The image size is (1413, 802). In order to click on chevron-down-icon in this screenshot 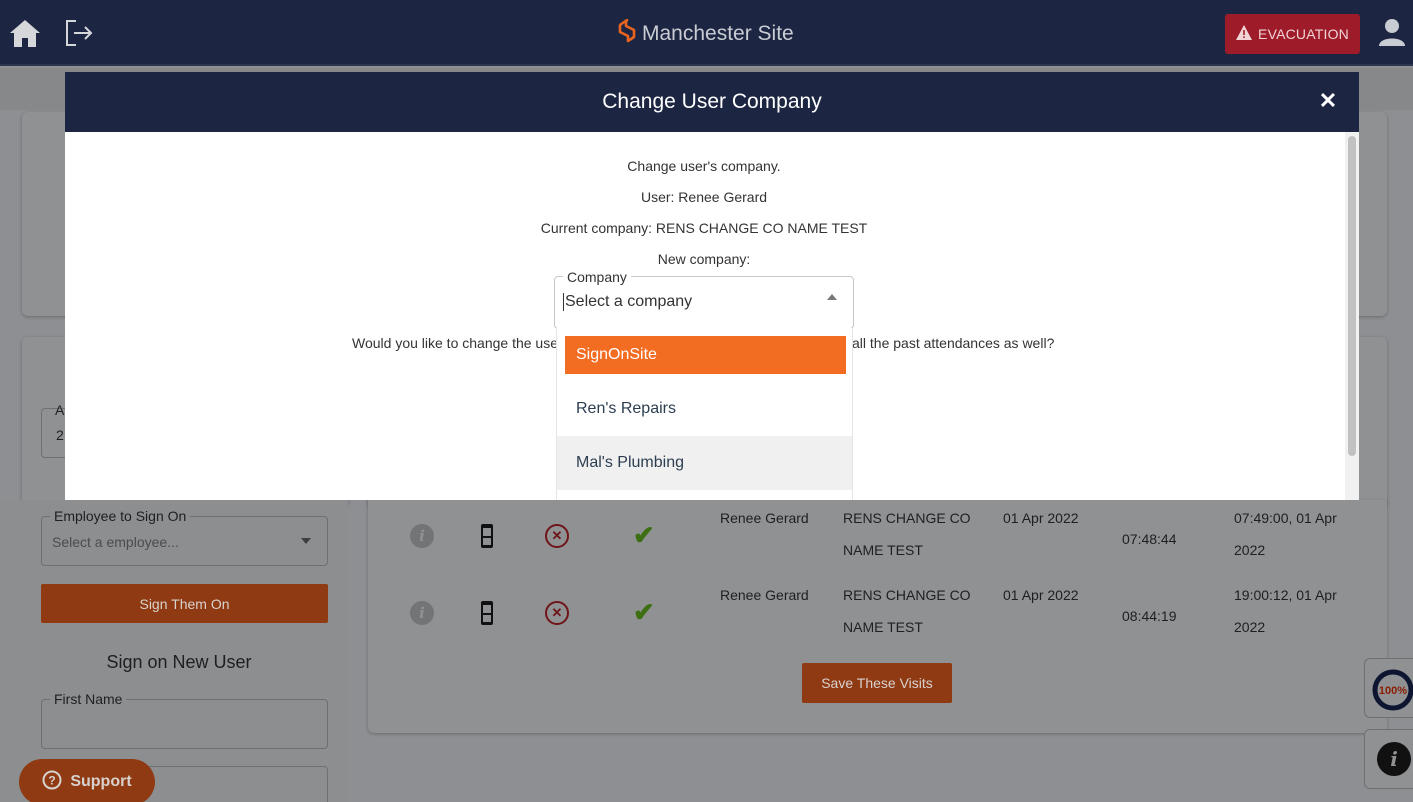, I will do `click(306, 541)`.